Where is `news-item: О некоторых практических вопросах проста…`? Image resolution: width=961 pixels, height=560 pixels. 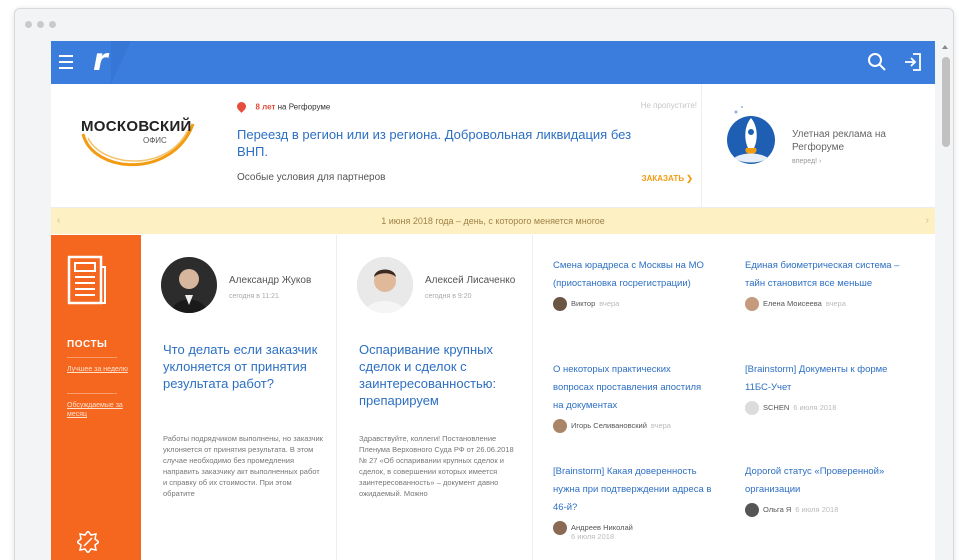 news-item: О некоторых практических вопросах проста… is located at coordinates (633, 397).